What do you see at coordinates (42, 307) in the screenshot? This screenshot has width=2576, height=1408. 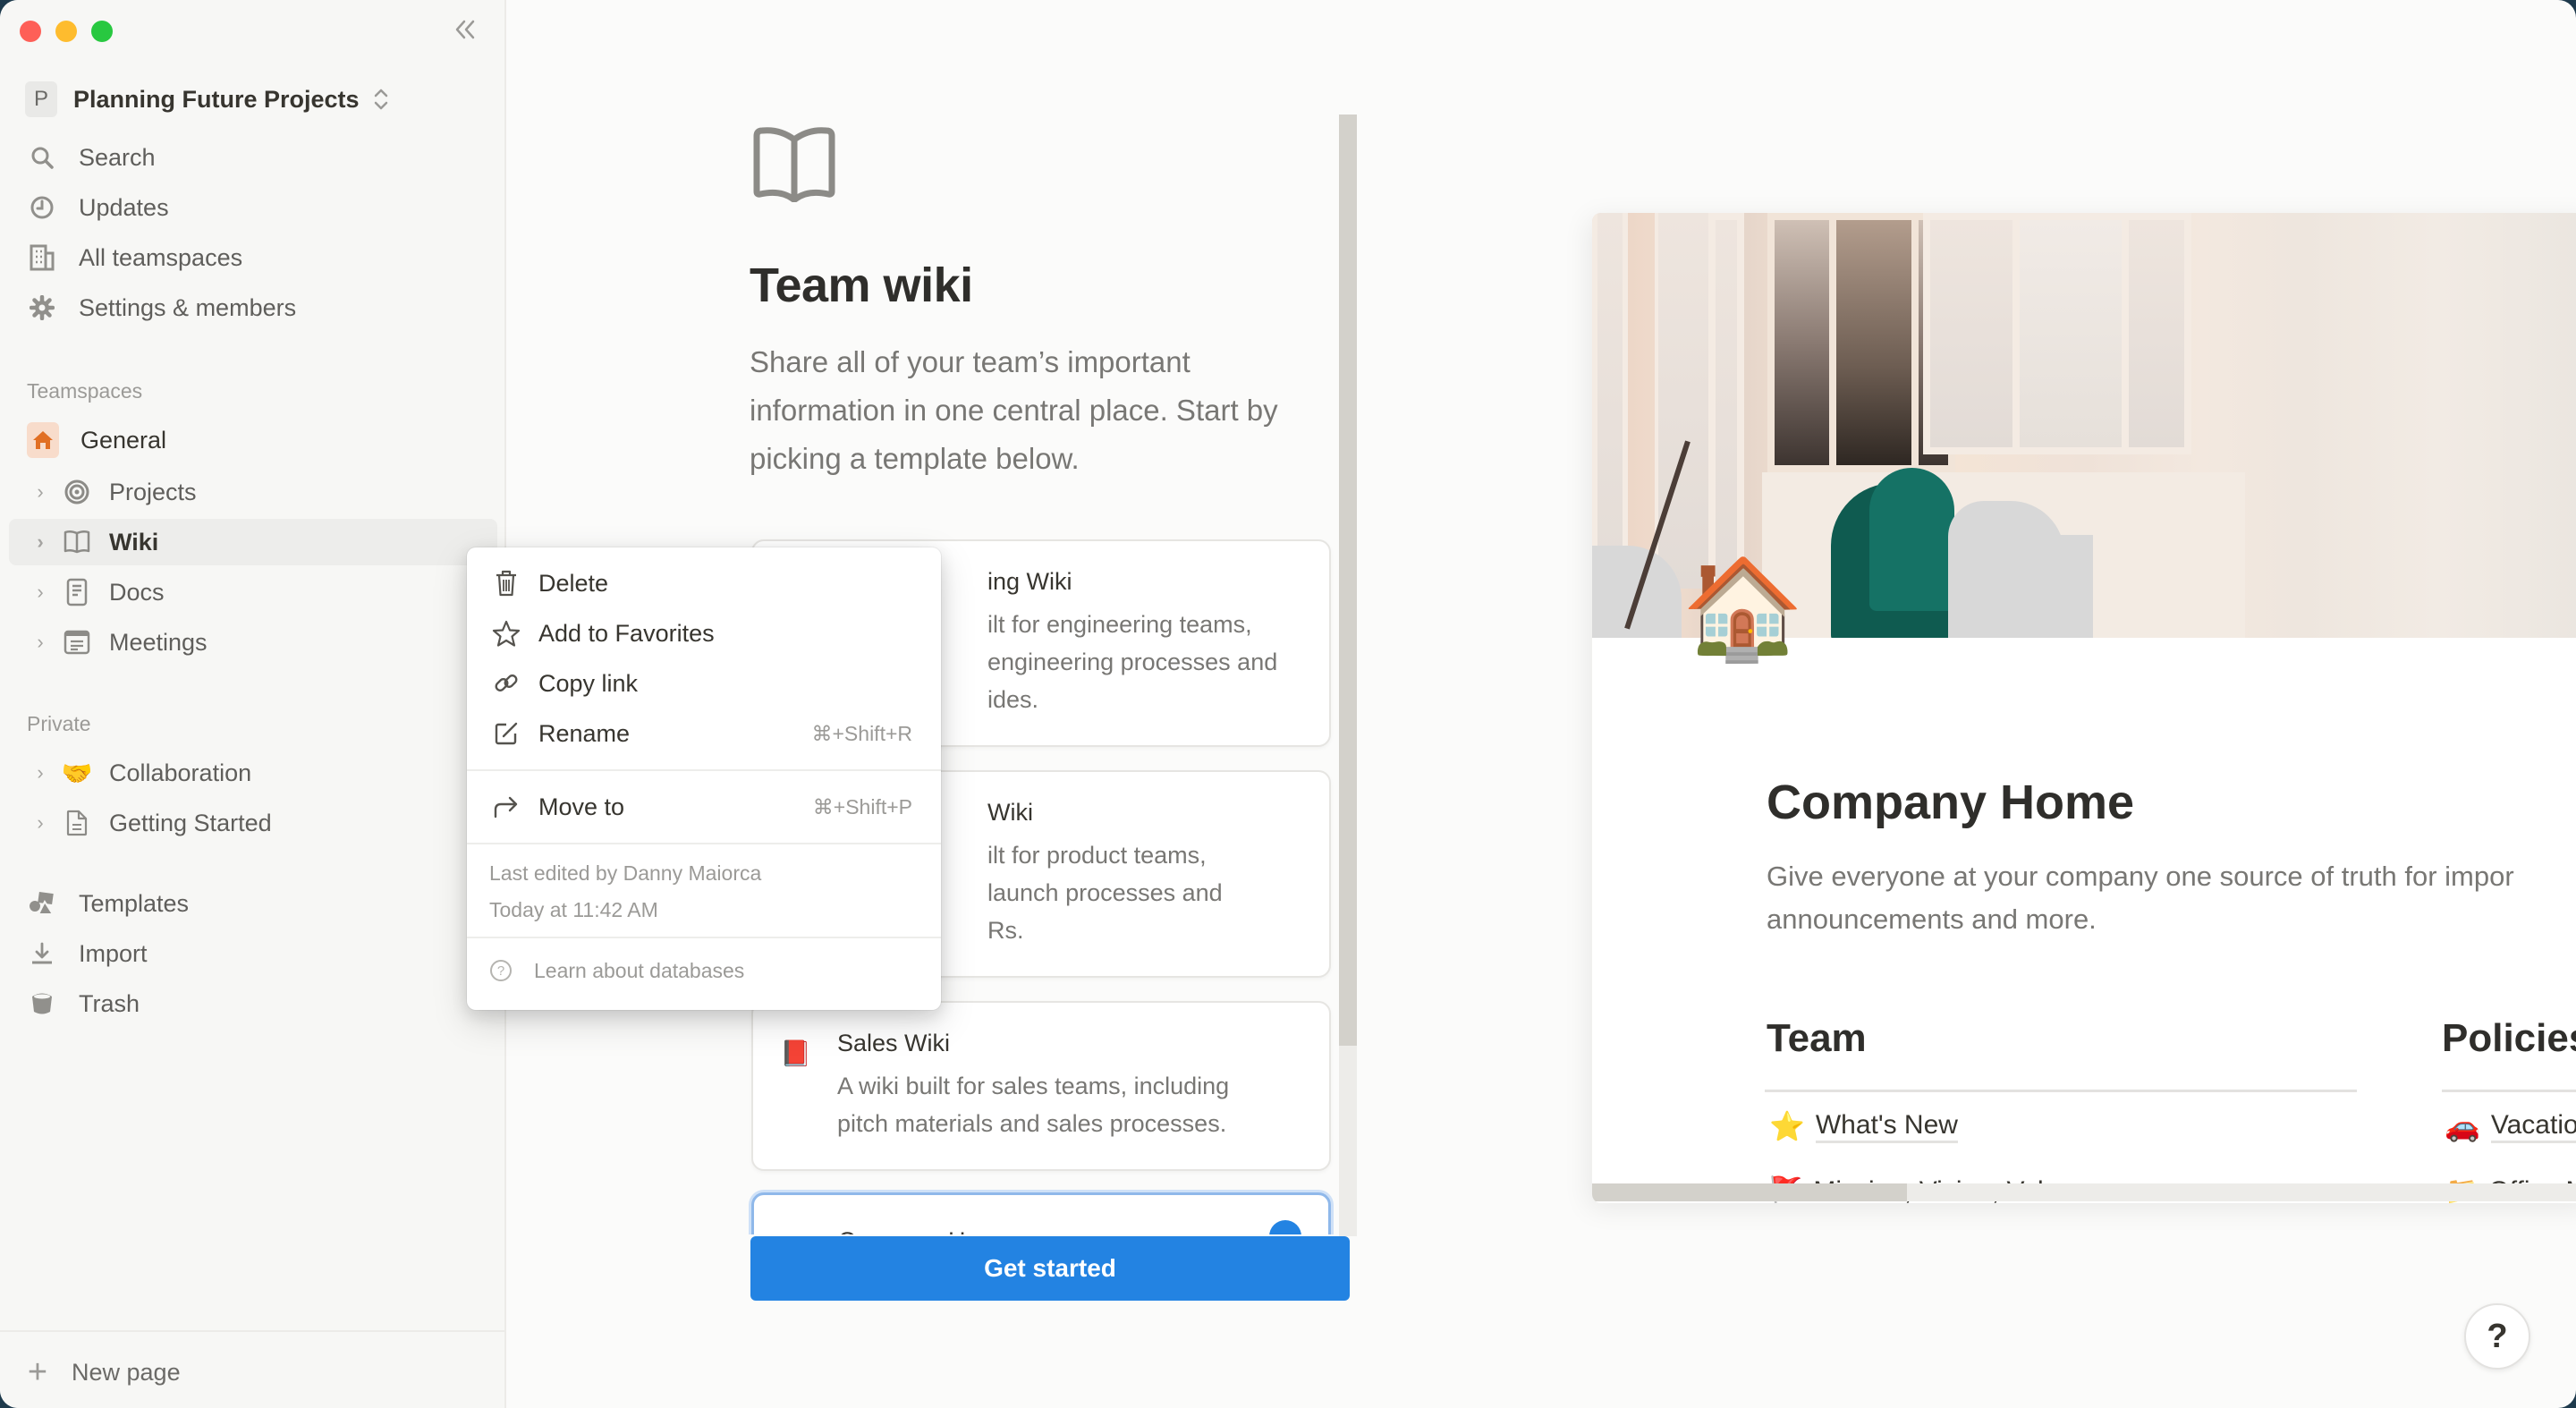 I see `gear-icon` at bounding box center [42, 307].